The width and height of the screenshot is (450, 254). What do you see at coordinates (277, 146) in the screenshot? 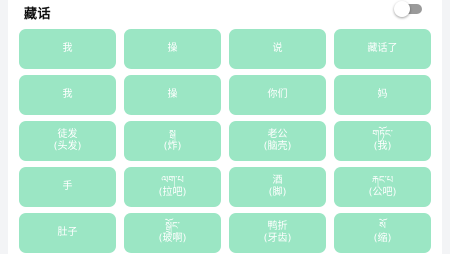
I see `phrase-pronunciation: (脑壳)` at bounding box center [277, 146].